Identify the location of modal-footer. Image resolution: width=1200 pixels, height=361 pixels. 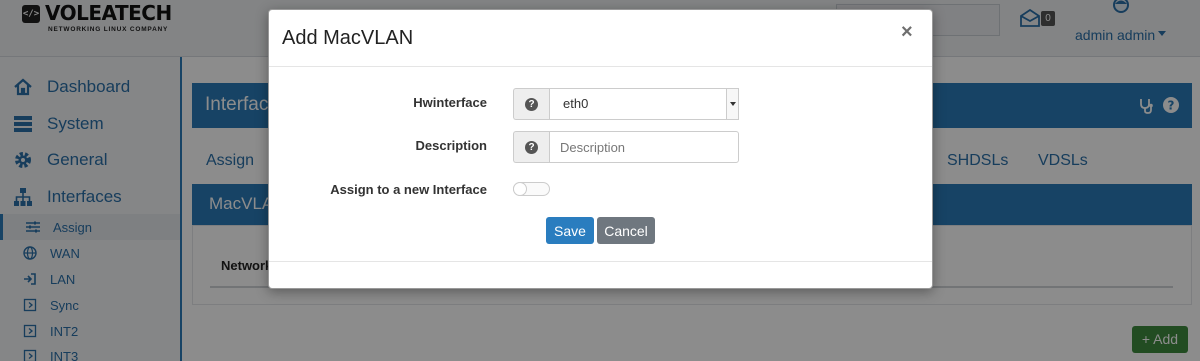
(600, 261).